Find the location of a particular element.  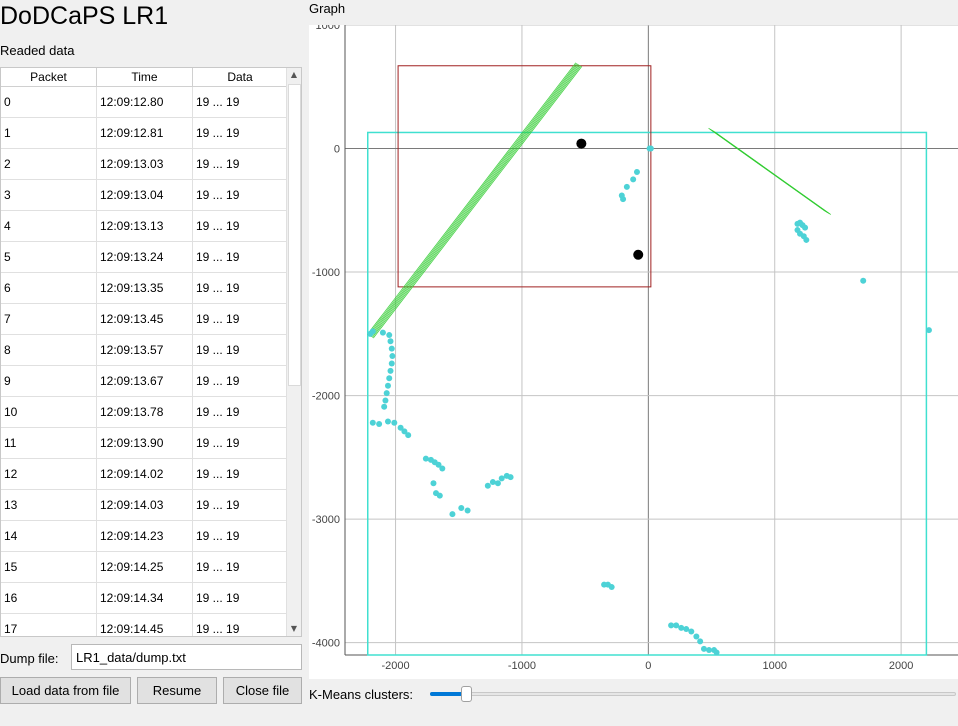

y-tick-label: -1000 is located at coordinates (326, 273).